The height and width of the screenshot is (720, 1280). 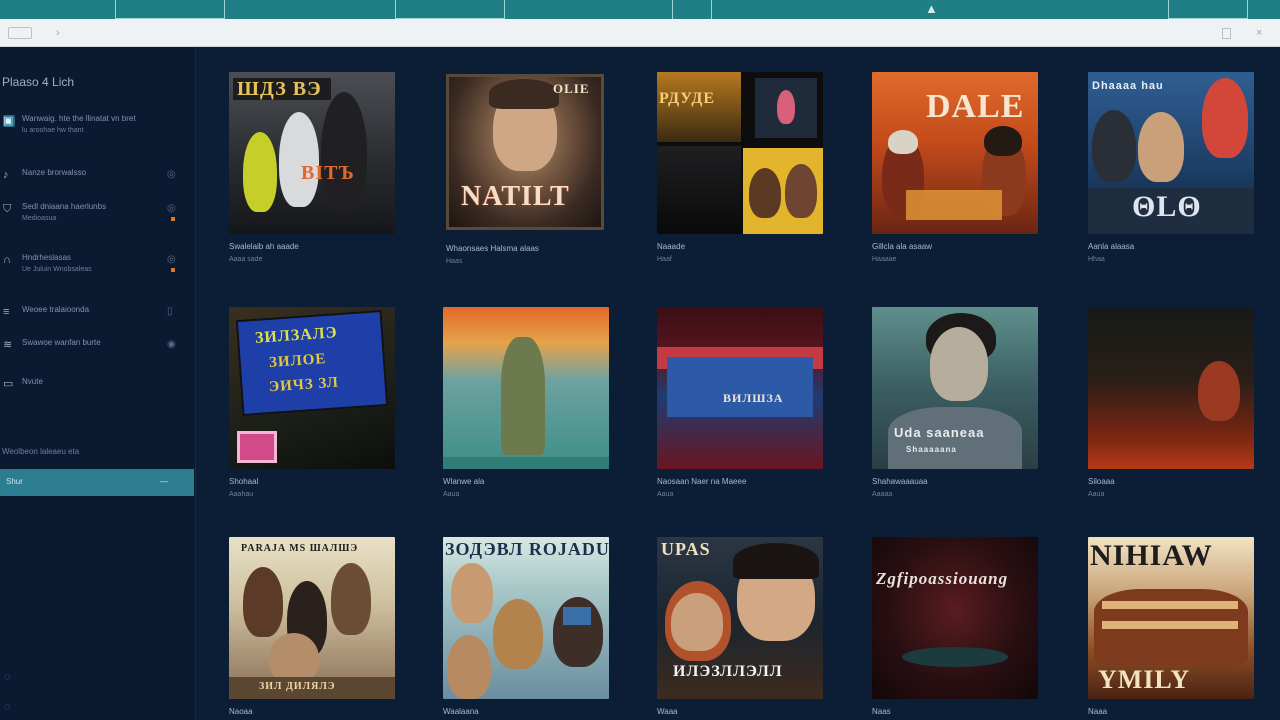 What do you see at coordinates (881, 711) in the screenshot?
I see `album-title: Naas` at bounding box center [881, 711].